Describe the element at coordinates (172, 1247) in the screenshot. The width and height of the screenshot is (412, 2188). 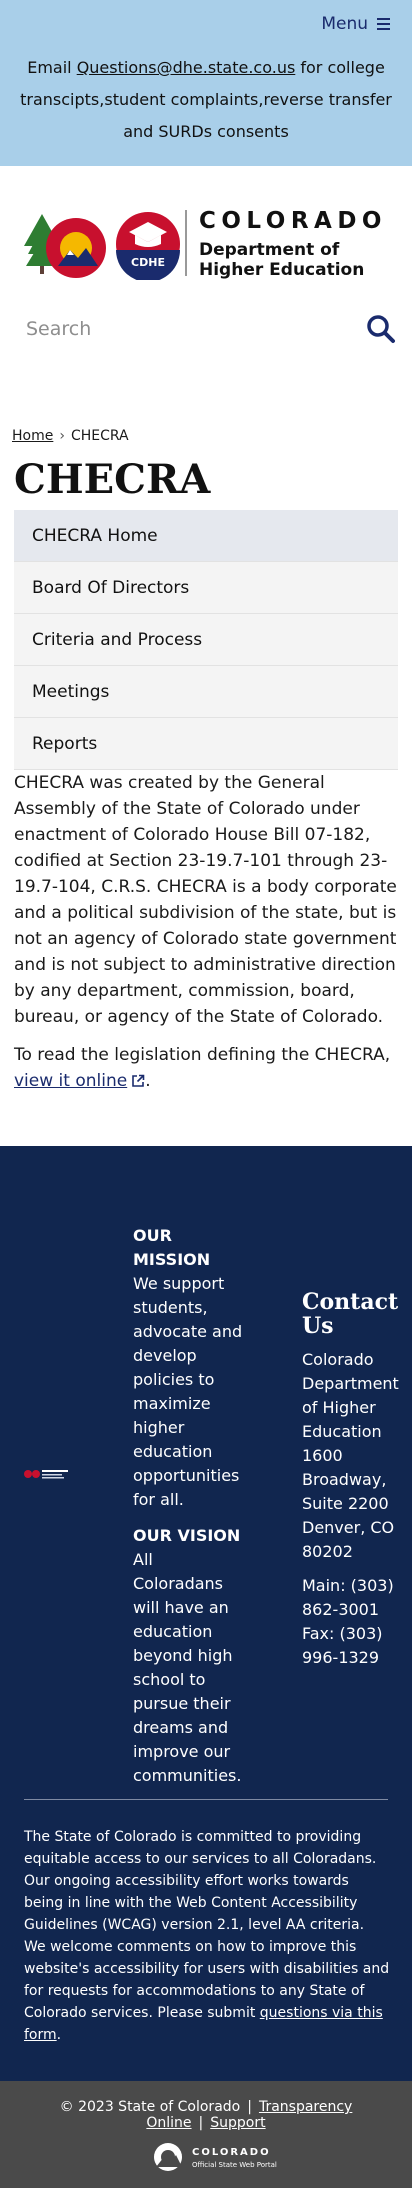
I see `mission-heading: OUR MISSION` at that location.